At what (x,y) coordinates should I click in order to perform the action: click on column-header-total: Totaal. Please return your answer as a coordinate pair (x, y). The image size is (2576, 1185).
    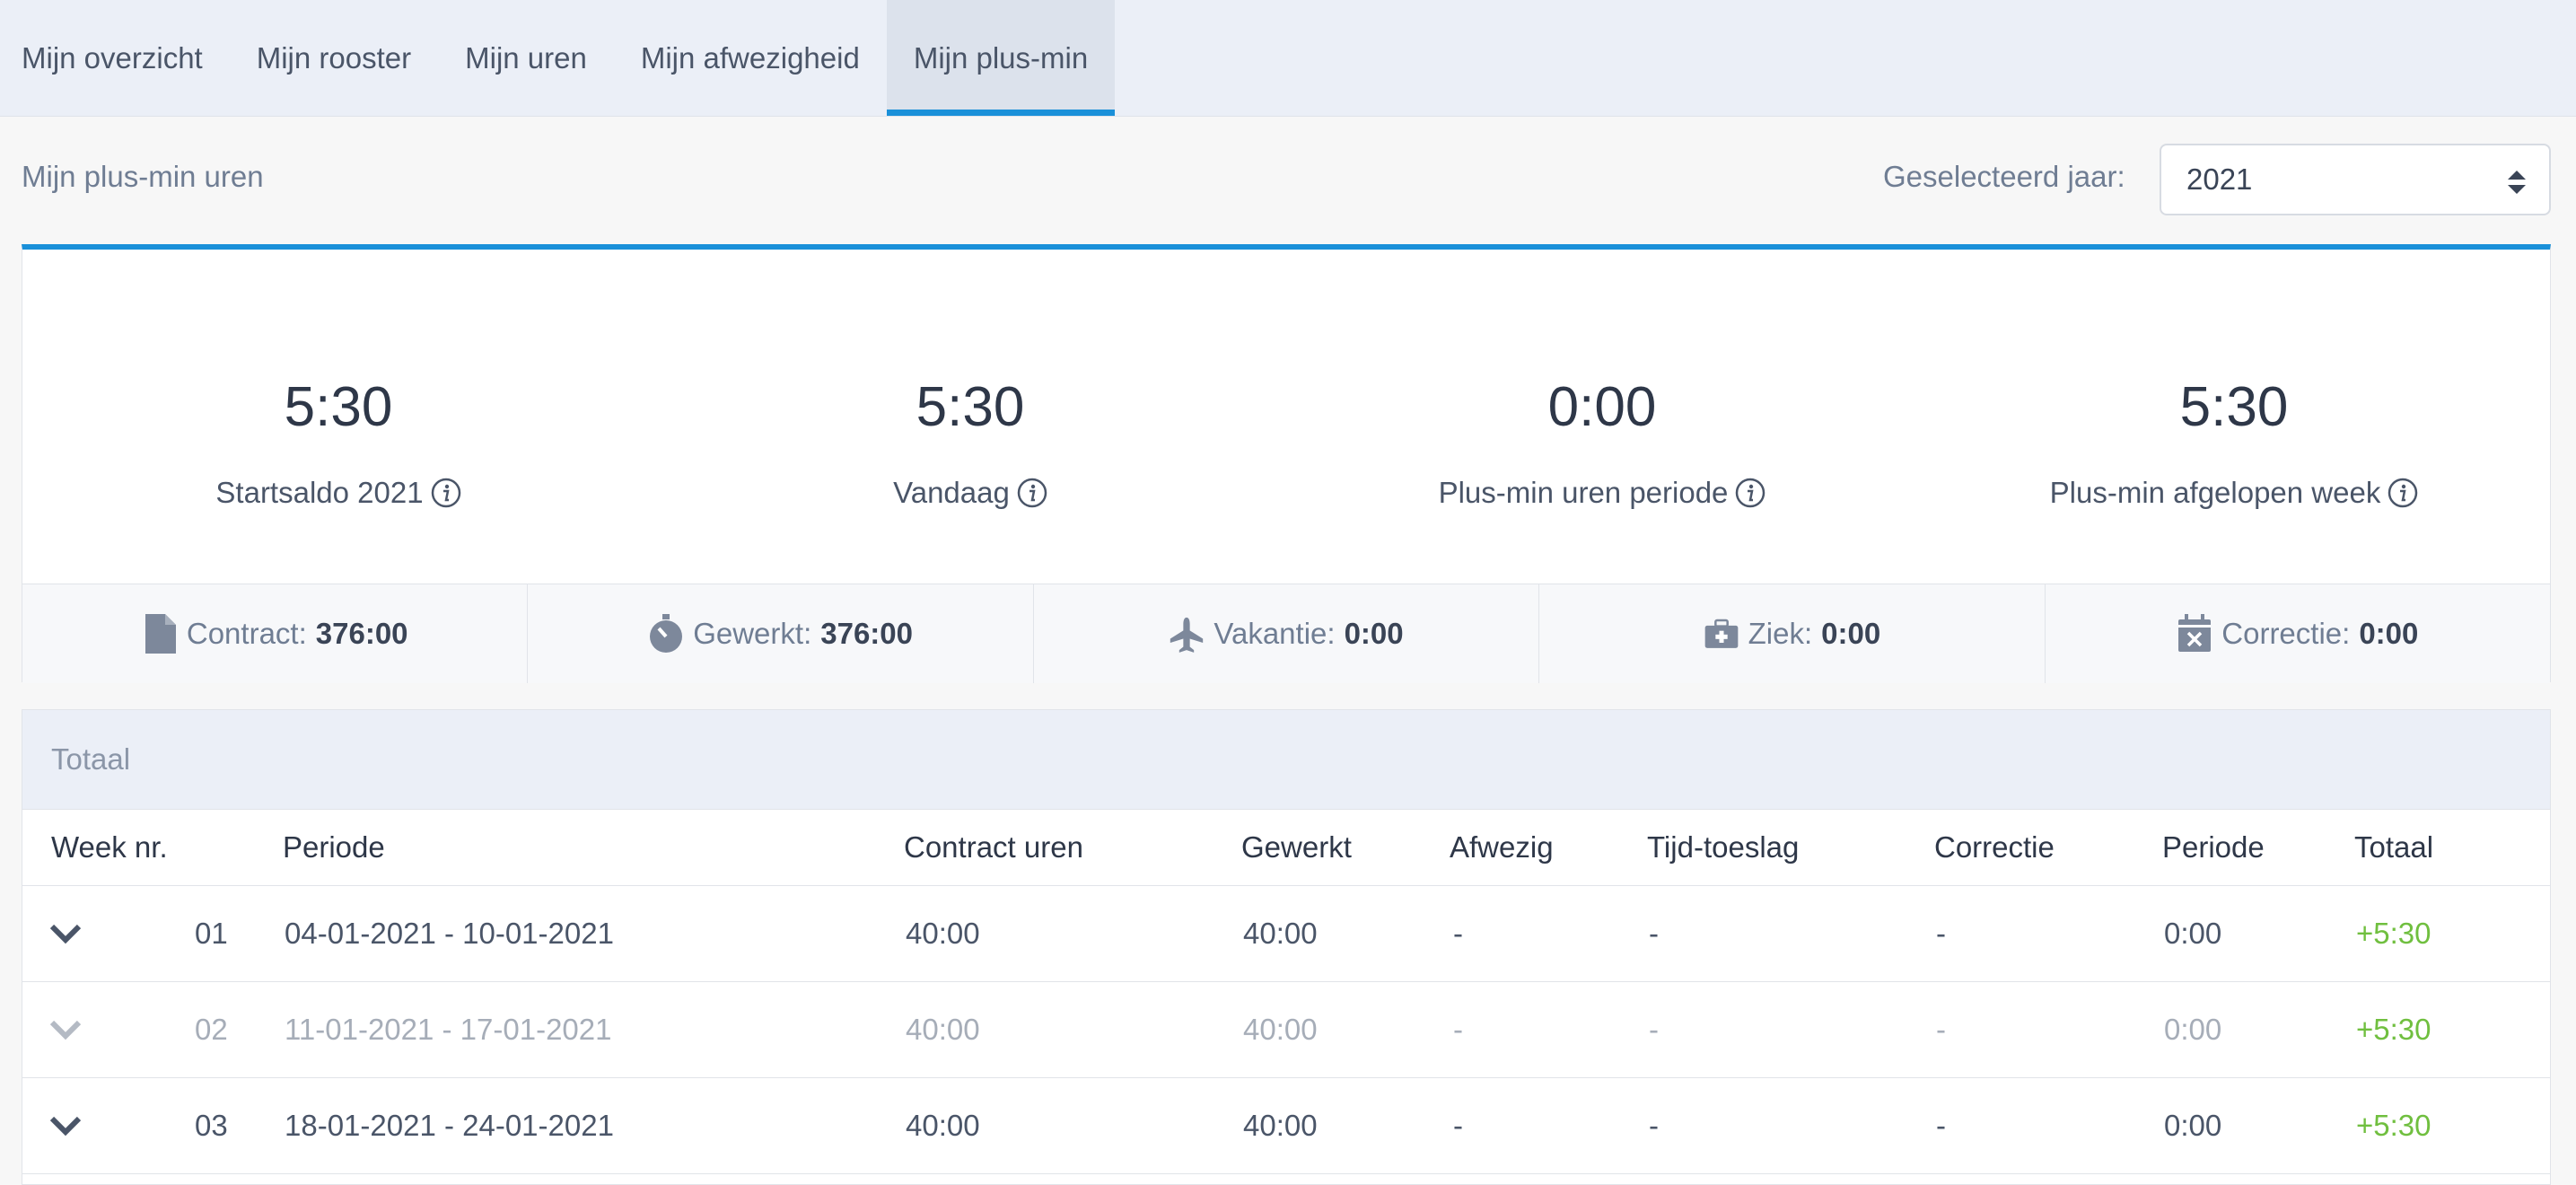
    Looking at the image, I should click on (2394, 847).